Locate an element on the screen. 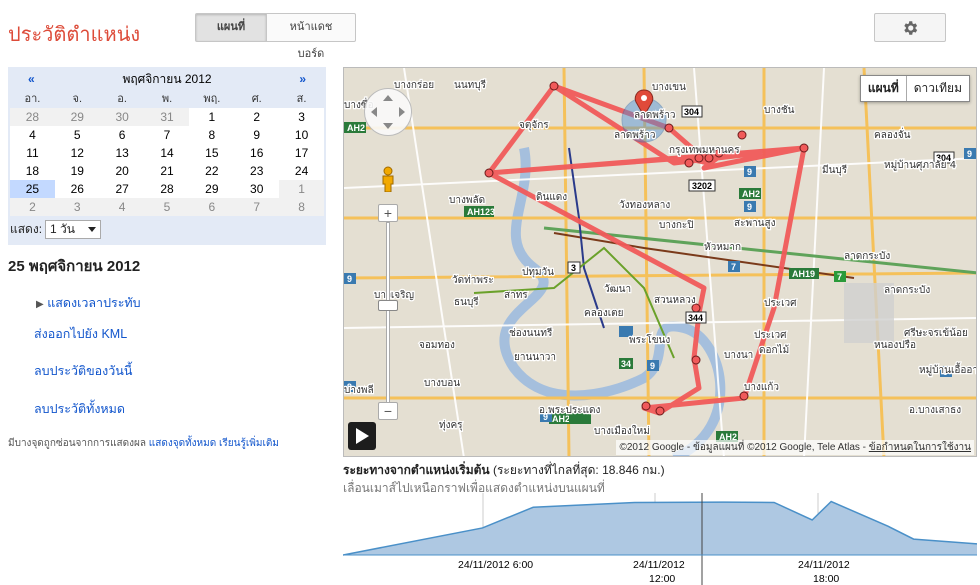 The image size is (980, 585). play-button is located at coordinates (362, 436).